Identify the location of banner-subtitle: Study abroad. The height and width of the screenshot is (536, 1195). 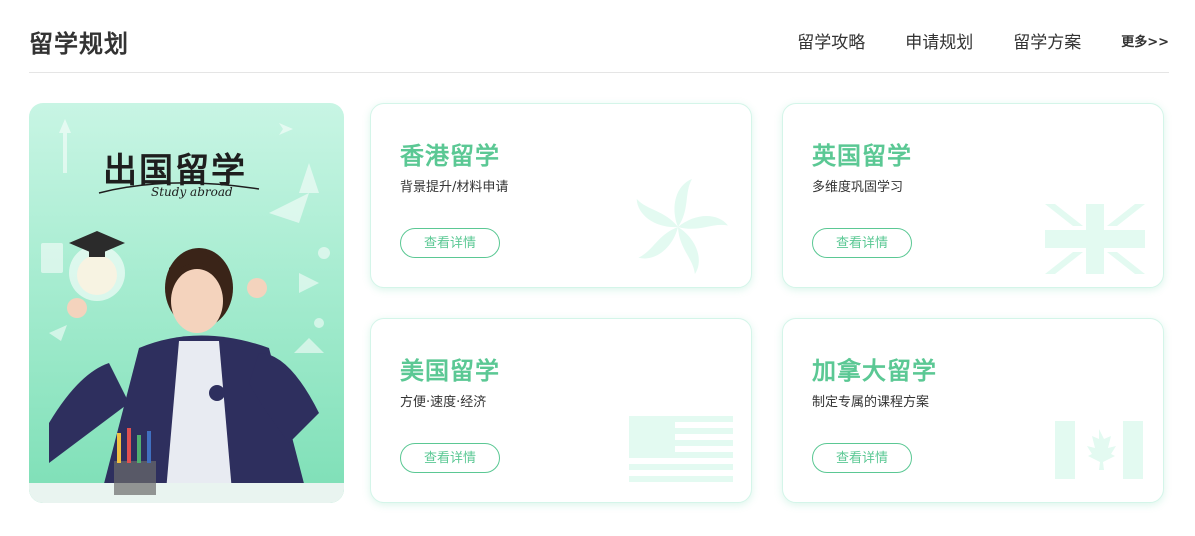
(192, 192).